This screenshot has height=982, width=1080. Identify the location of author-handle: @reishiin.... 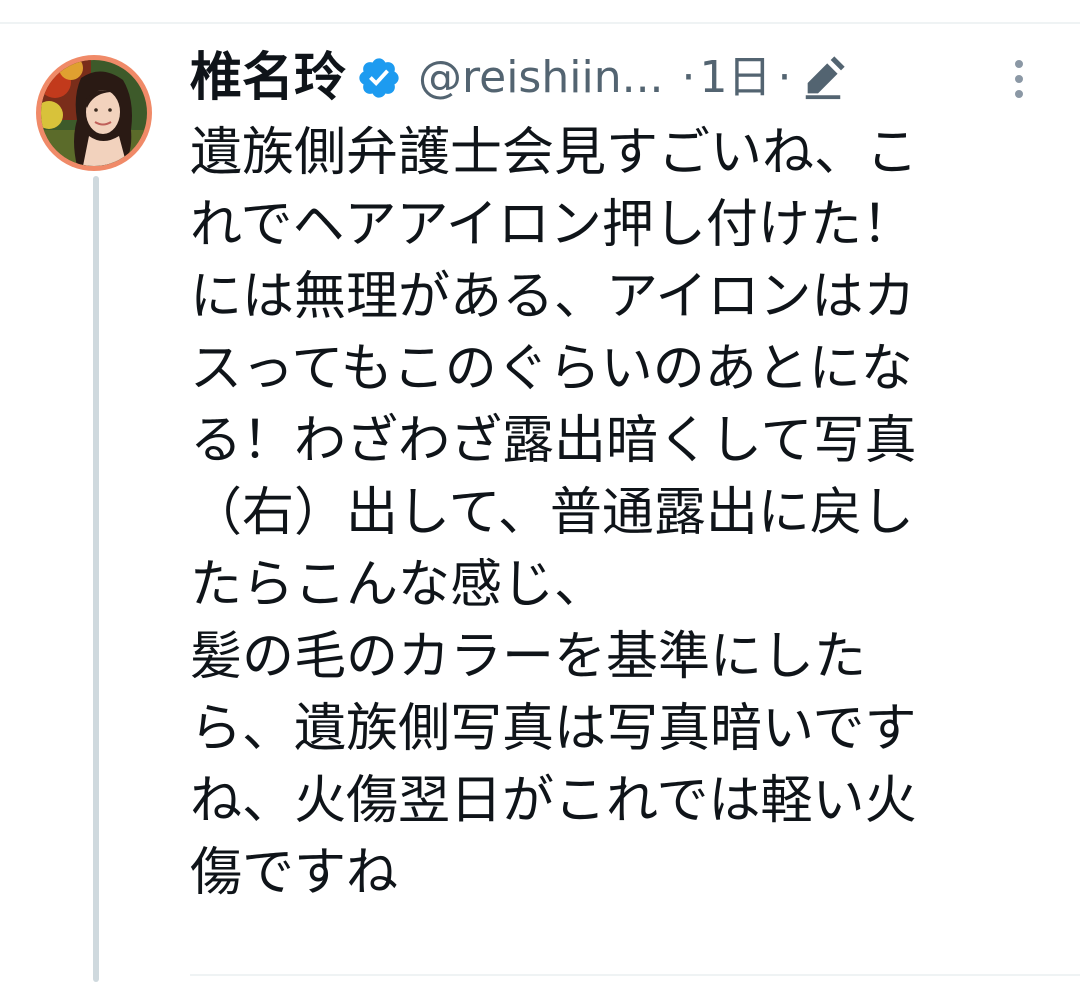
(541, 78).